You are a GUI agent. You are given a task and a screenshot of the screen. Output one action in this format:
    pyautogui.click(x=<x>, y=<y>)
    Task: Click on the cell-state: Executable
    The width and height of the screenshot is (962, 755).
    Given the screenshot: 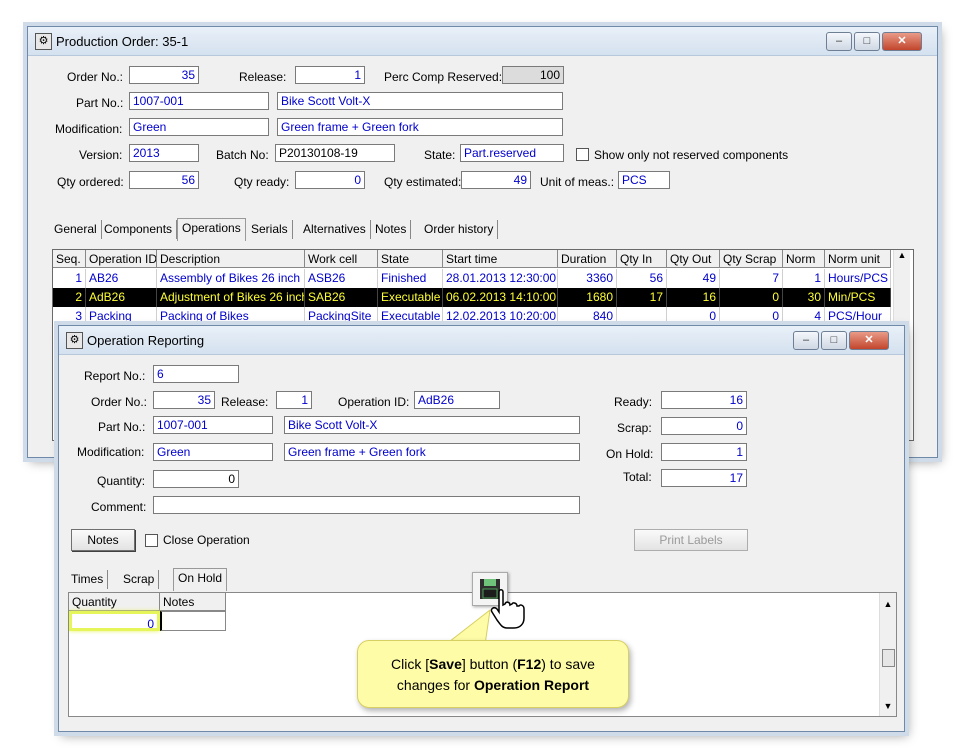 What is the action you would take?
    pyautogui.click(x=410, y=316)
    